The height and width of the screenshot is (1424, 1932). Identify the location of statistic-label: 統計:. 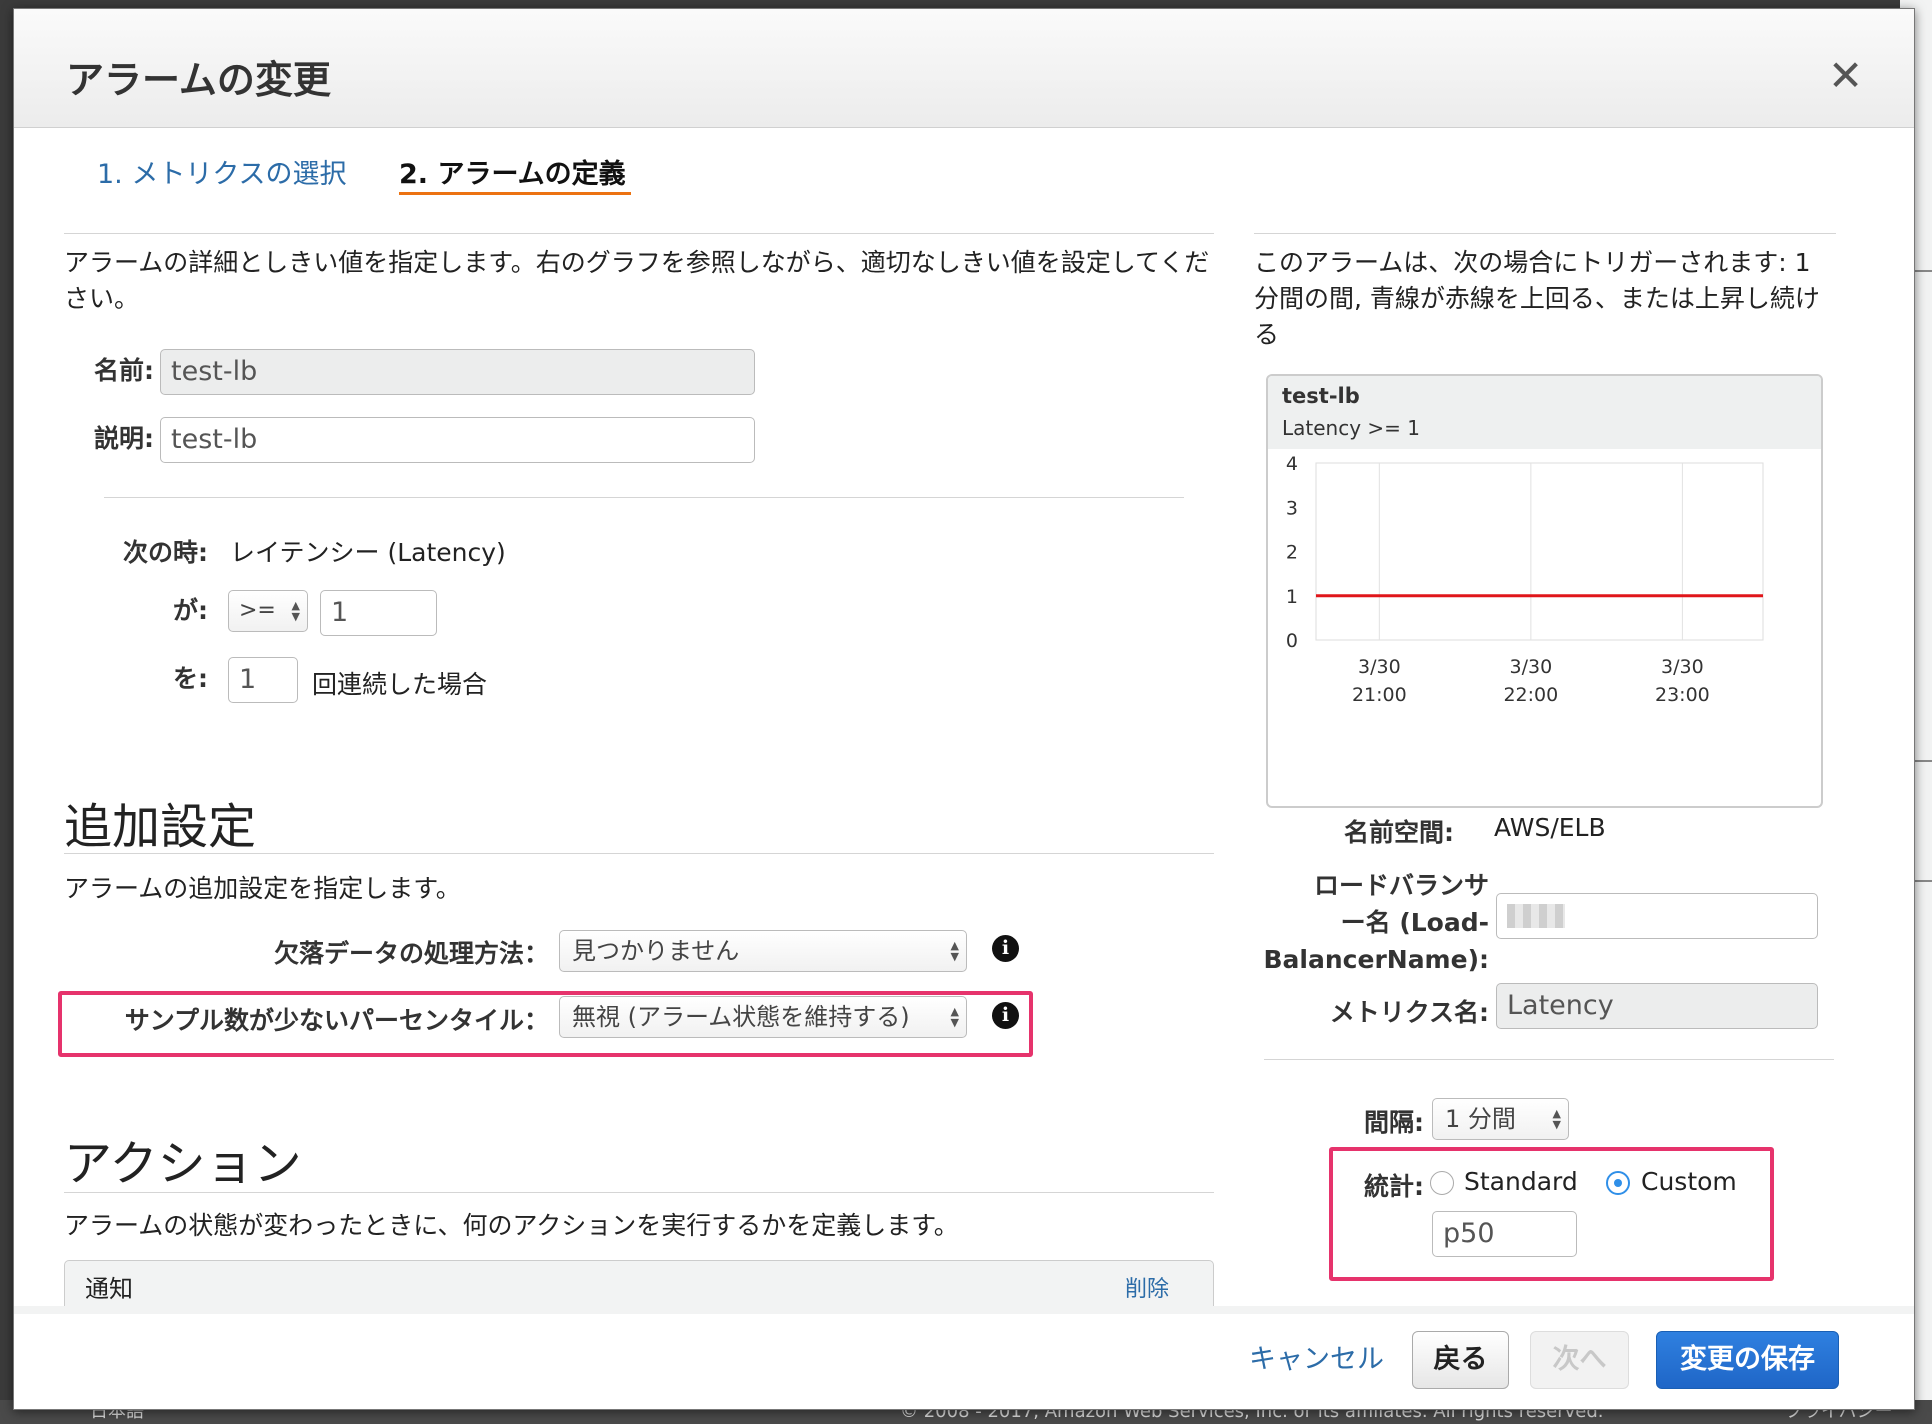
(1394, 1186).